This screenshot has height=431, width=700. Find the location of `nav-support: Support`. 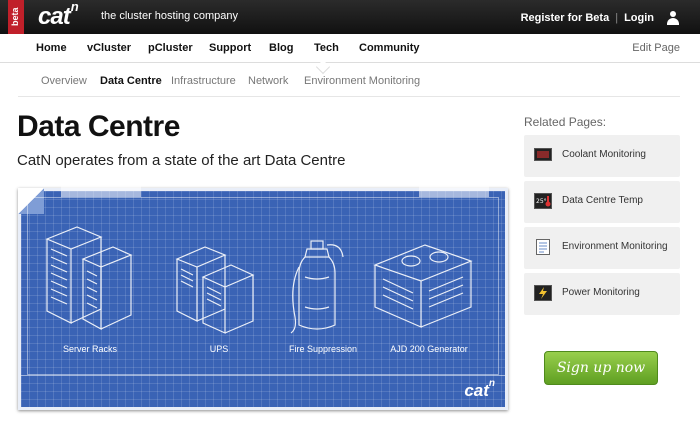

nav-support: Support is located at coordinates (230, 48).